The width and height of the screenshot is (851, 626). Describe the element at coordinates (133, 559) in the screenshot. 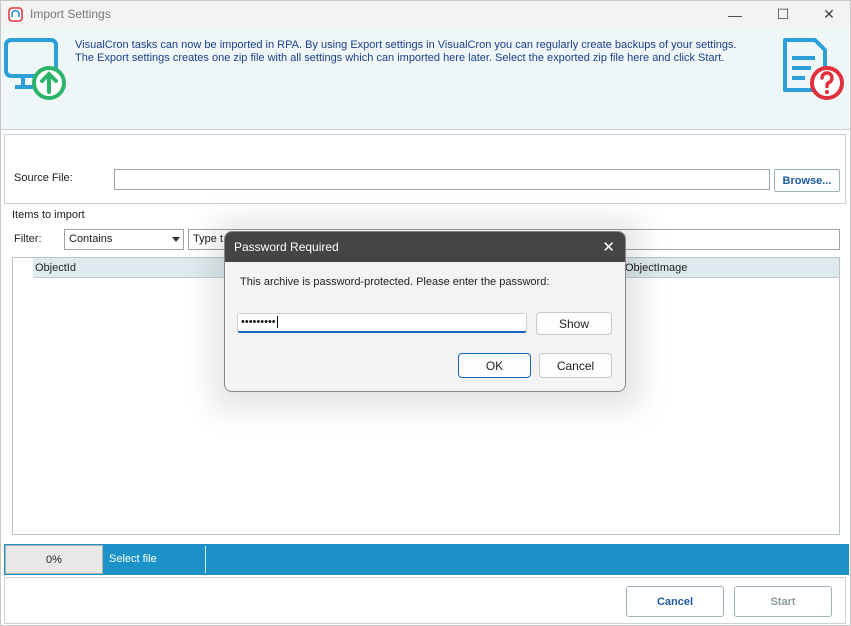

I see `status-message: Select file` at that location.